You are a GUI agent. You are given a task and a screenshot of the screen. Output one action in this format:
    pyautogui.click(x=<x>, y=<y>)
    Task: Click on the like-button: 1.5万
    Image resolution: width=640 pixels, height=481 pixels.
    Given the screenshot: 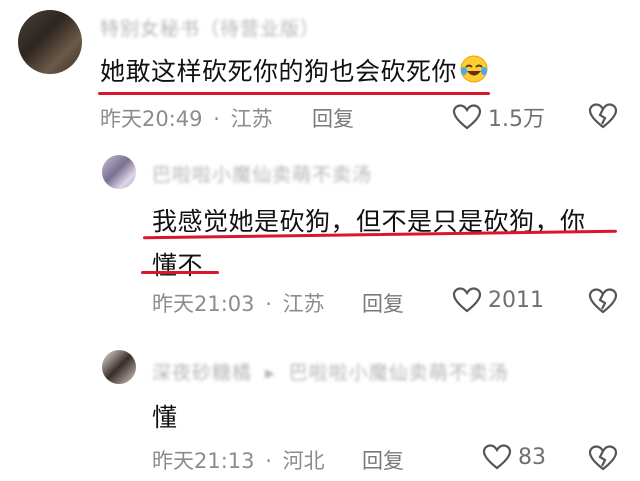 What is the action you would take?
    pyautogui.click(x=498, y=117)
    